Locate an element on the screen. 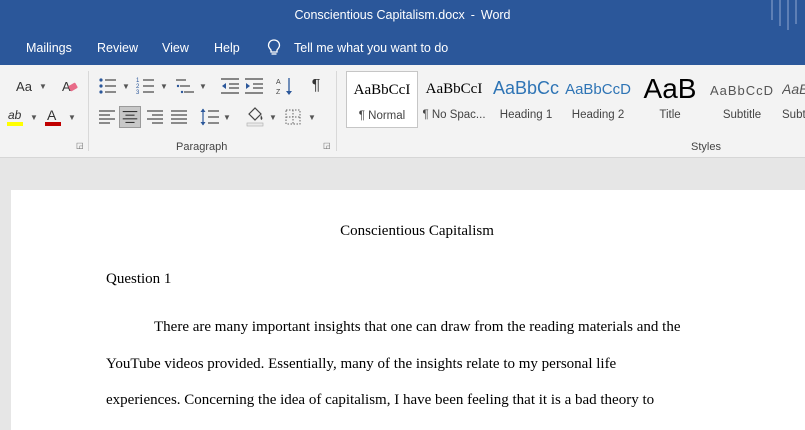 This screenshot has width=805, height=430. change-case-caret-icon: ▼ is located at coordinates (43, 86).